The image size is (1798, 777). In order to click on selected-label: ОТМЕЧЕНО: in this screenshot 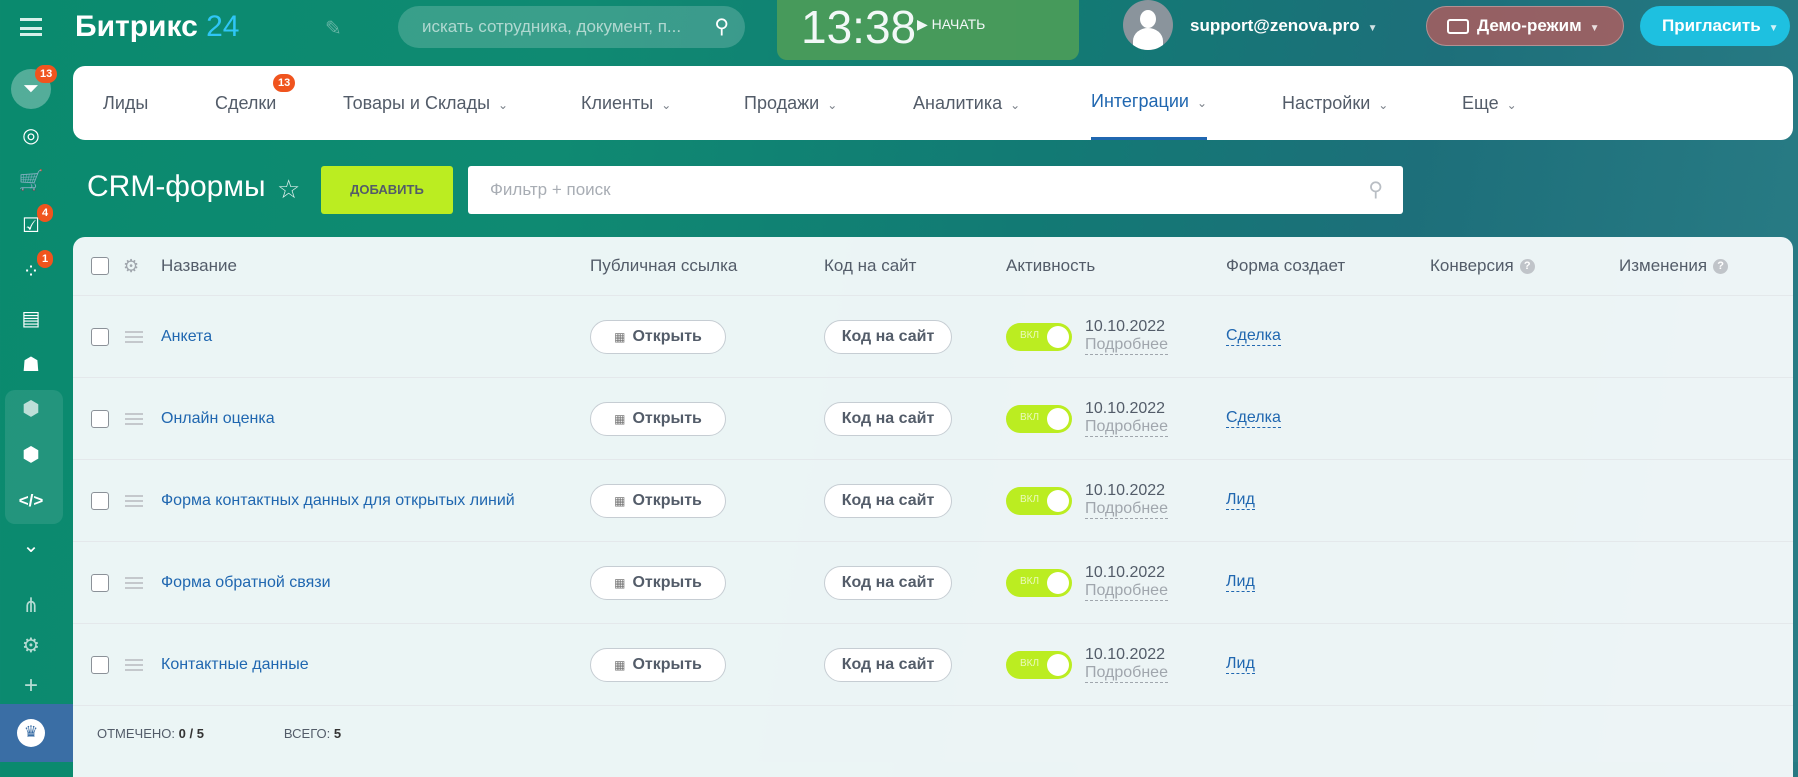, I will do `click(136, 733)`.